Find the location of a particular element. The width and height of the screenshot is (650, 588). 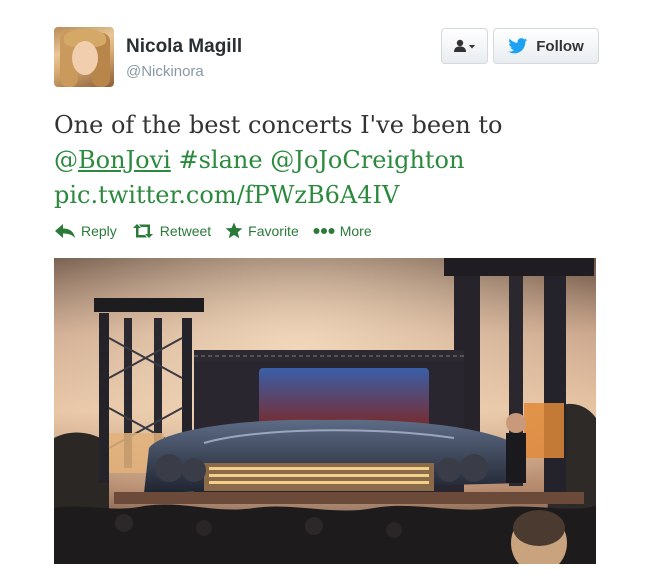

hashtag-slane: #slane is located at coordinates (221, 160).